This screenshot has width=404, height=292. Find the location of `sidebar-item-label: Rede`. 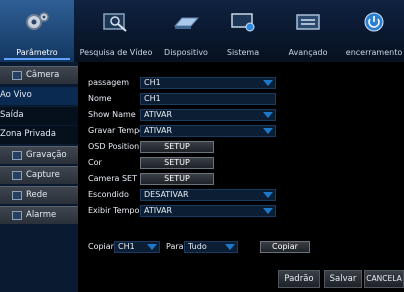

sidebar-item-label: Rede is located at coordinates (37, 195).